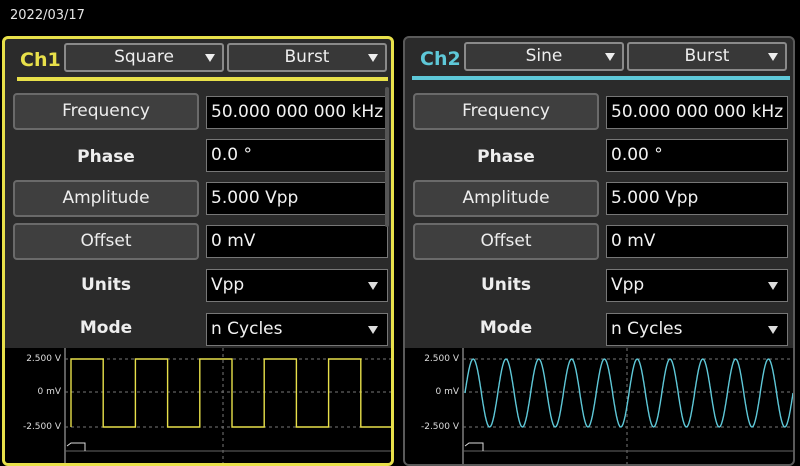  I want to click on channel-2-waveform-value: Sine, so click(544, 56).